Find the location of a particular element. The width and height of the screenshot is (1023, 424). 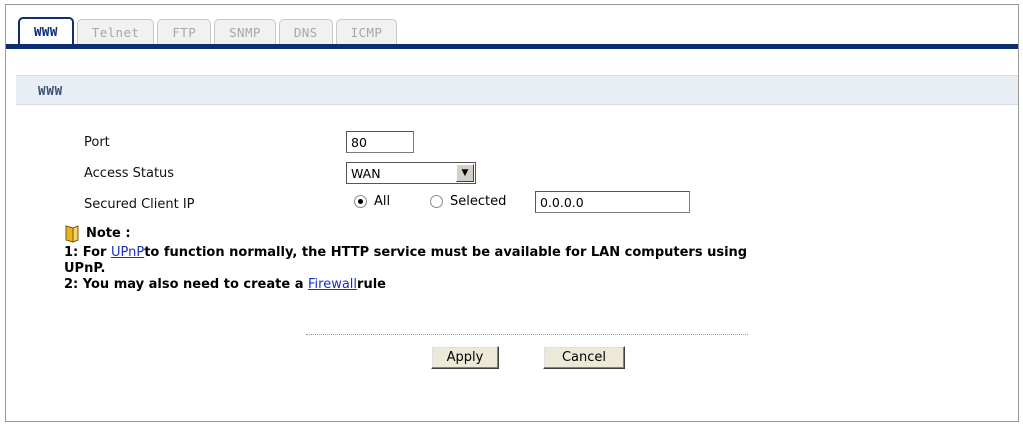

divider is located at coordinates (527, 334).